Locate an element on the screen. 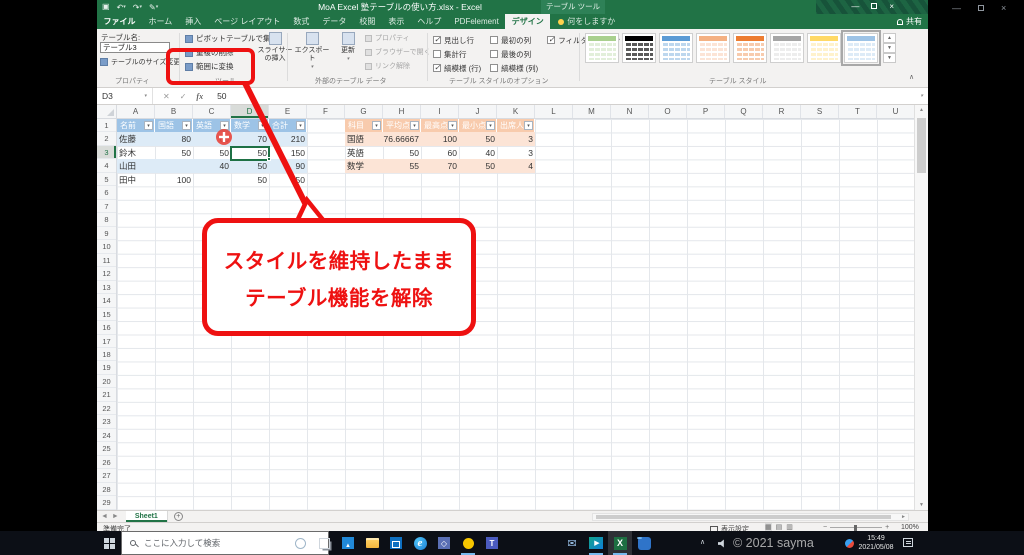  ribbon-small-button: プロパティ is located at coordinates (398, 38).